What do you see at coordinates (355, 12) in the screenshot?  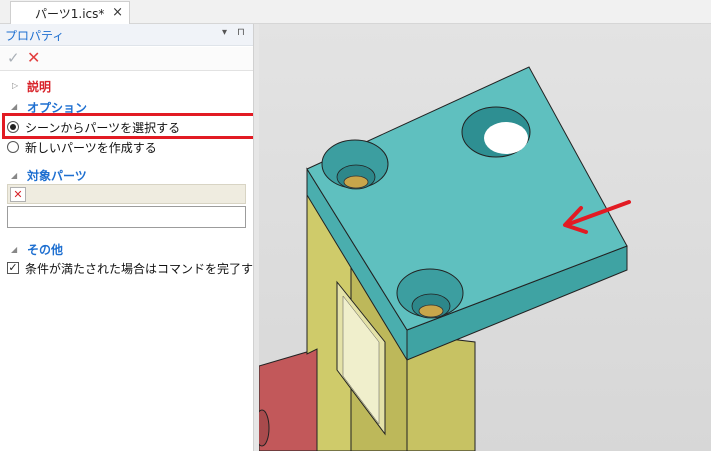 I see `document-tab-strip: パーツ1.ics* ×` at bounding box center [355, 12].